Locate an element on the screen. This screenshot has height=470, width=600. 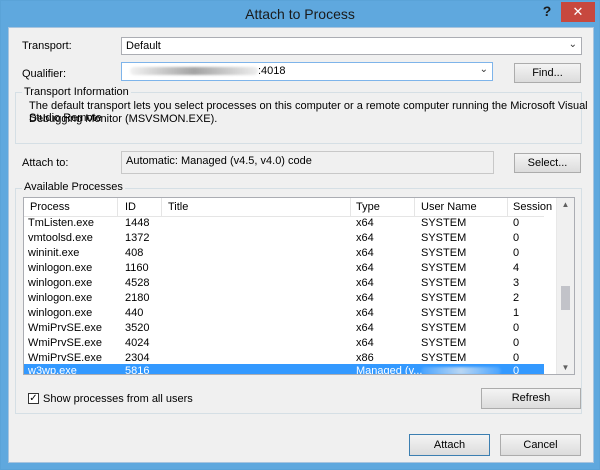
transport-label: Transport: is located at coordinates (47, 46).